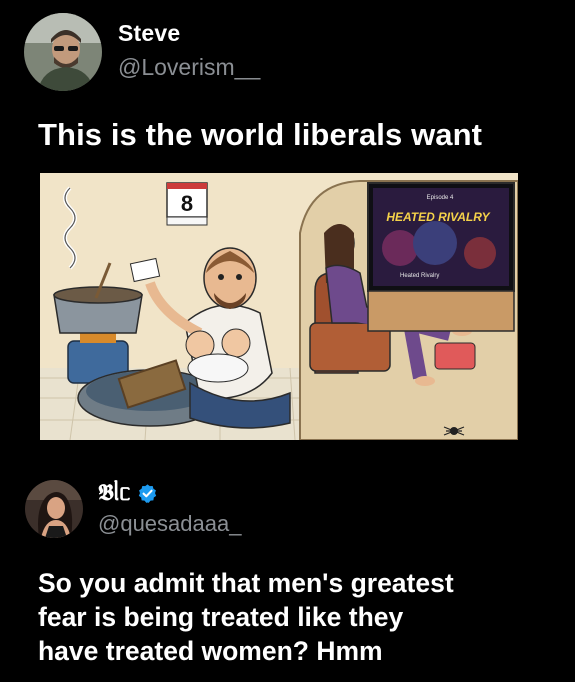  I want to click on verified-badge-icon, so click(147, 493).